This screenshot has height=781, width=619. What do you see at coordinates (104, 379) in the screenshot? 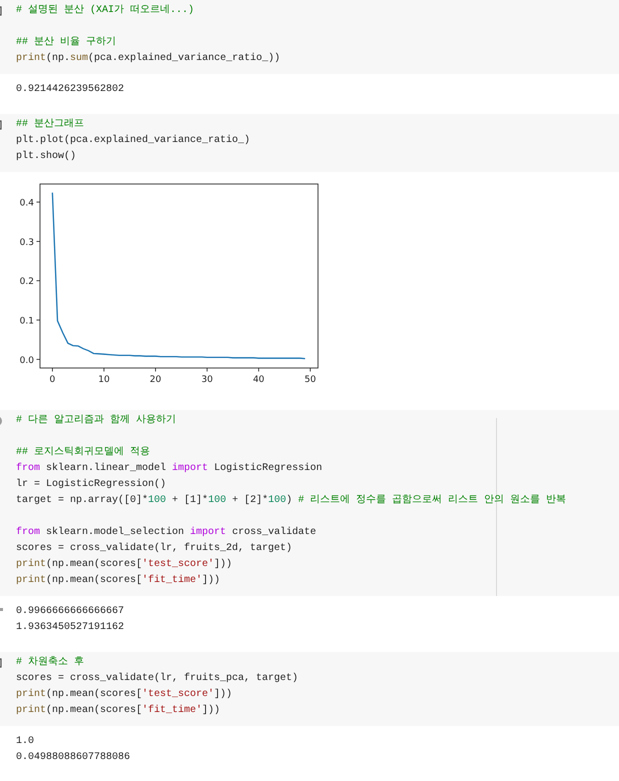
I see `x-tick-label: 10` at bounding box center [104, 379].